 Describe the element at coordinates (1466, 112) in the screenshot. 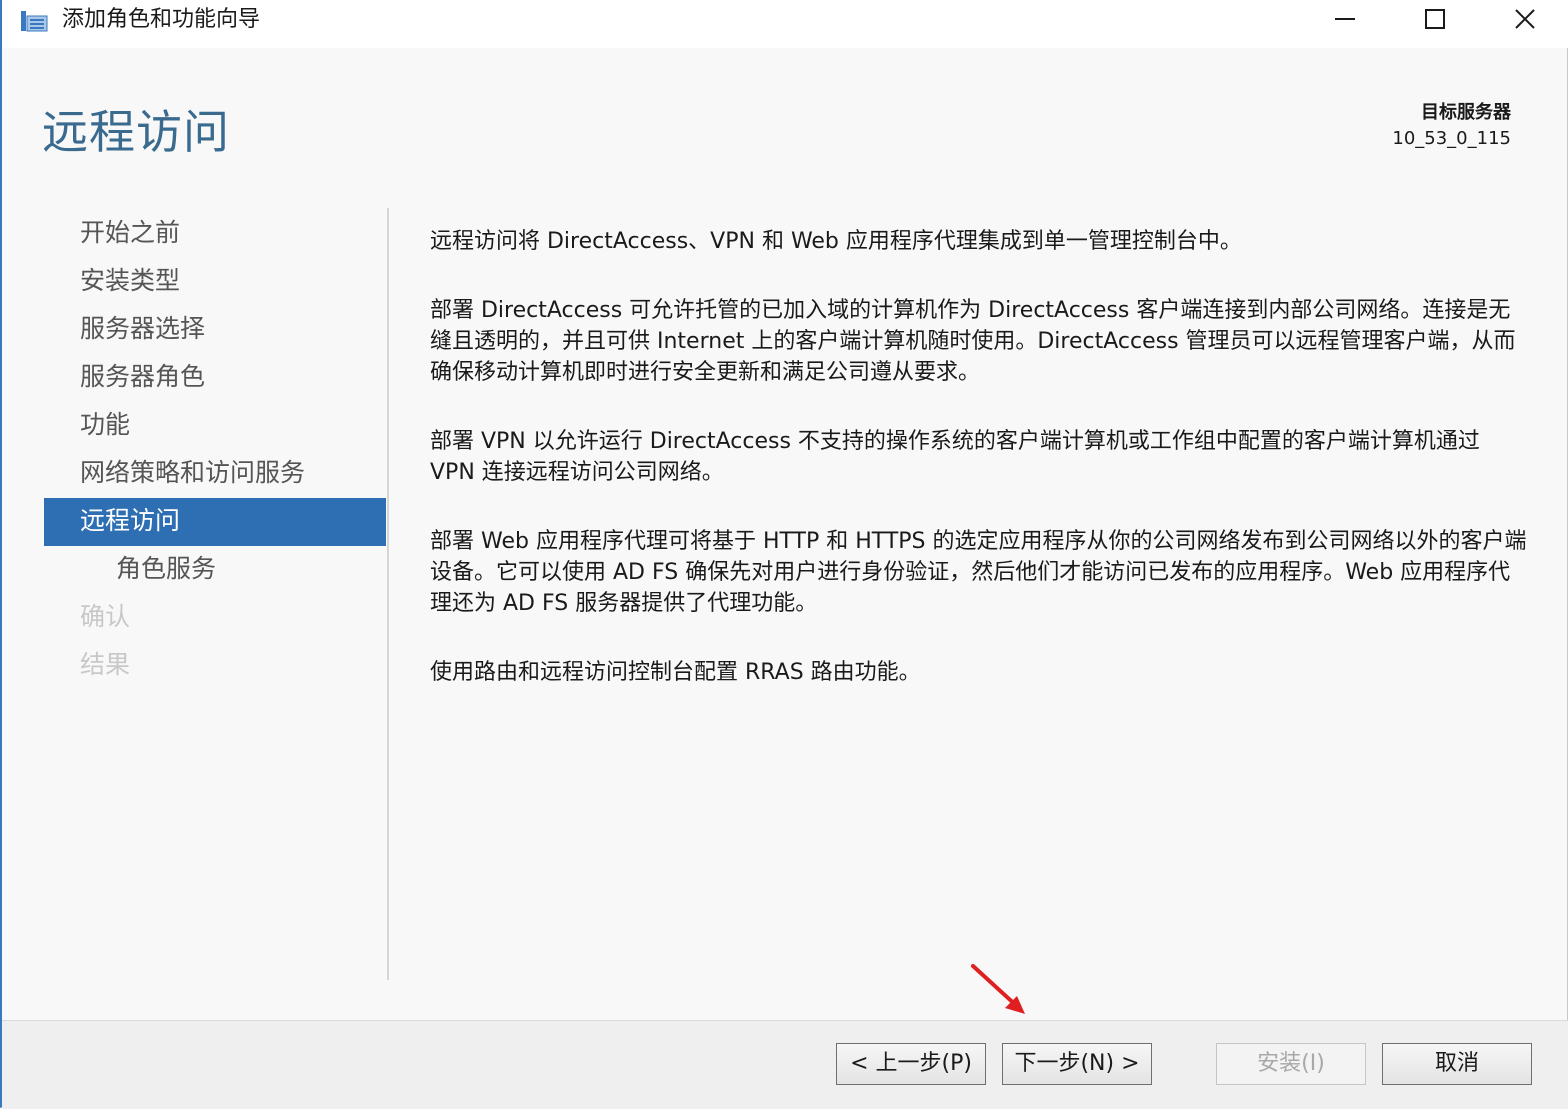

I see `target-server-label: 目标服务器` at that location.